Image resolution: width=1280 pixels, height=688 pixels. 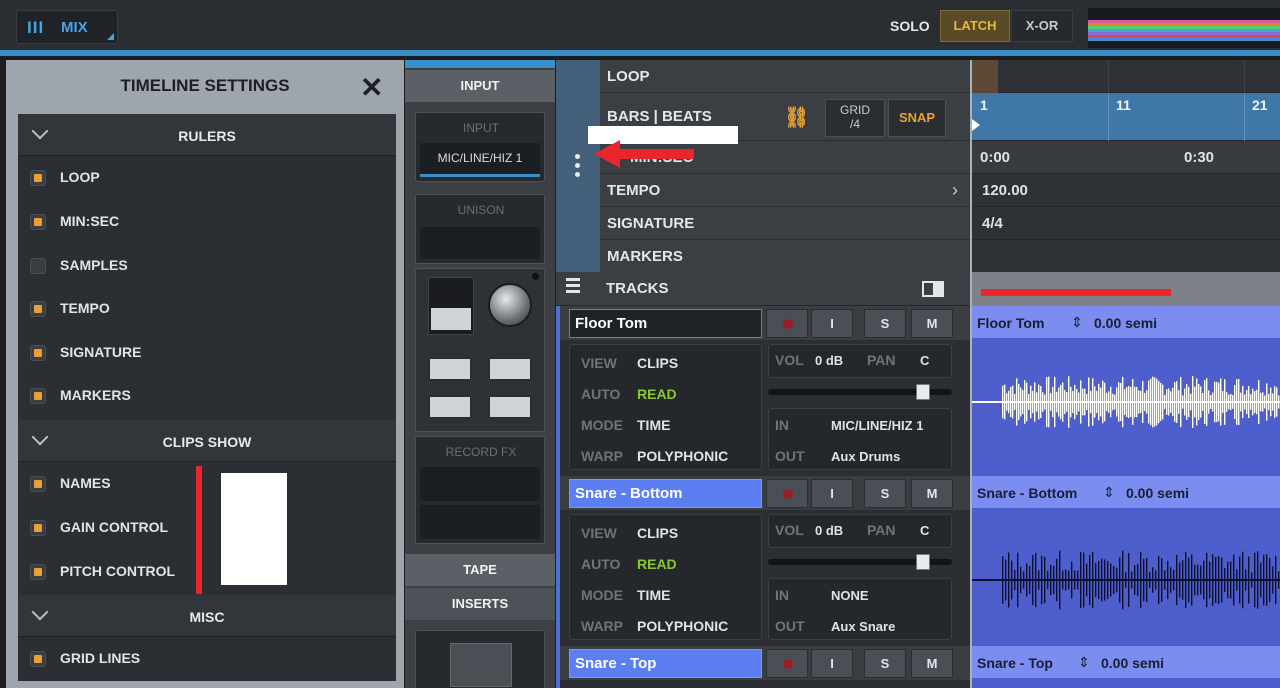 I want to click on close-icon: ✕, so click(x=371, y=88).